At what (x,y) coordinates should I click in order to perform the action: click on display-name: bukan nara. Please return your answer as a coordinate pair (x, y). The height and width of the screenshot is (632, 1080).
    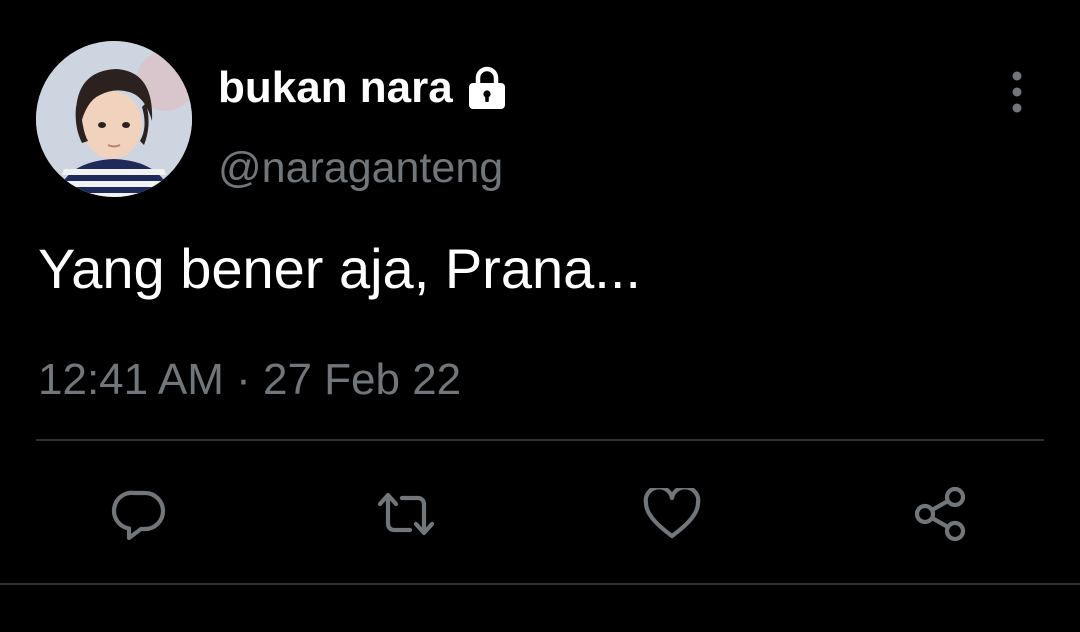
    Looking at the image, I should click on (335, 88).